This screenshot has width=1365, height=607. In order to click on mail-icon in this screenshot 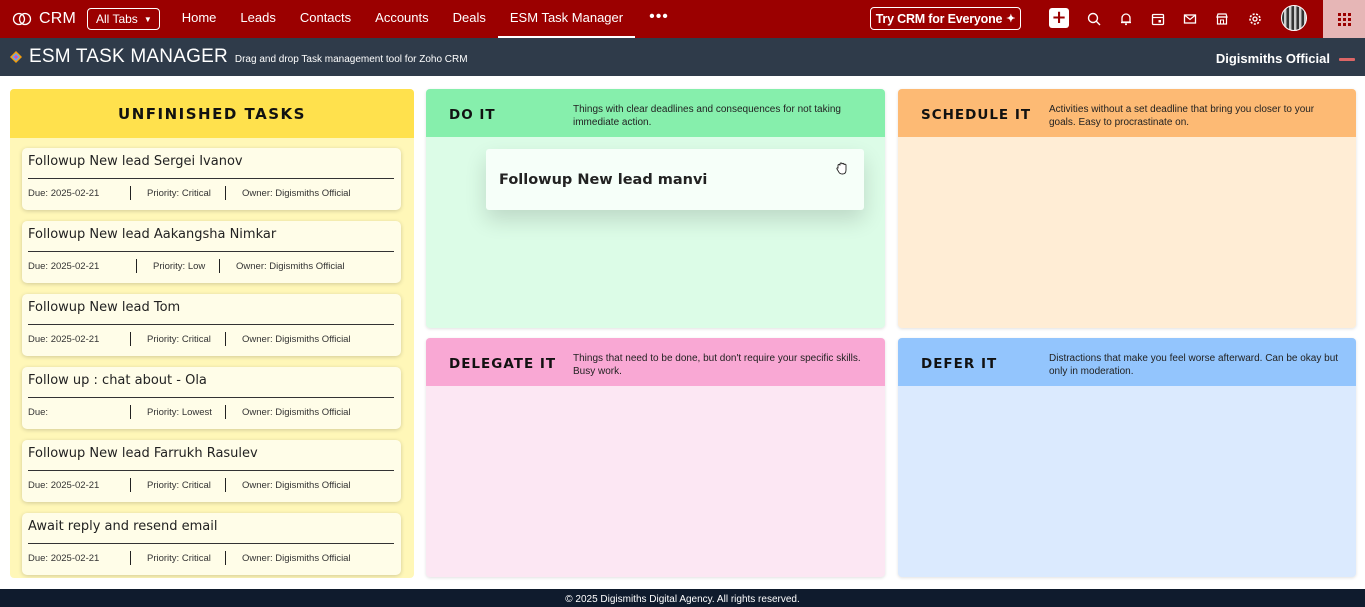, I will do `click(1190, 19)`.